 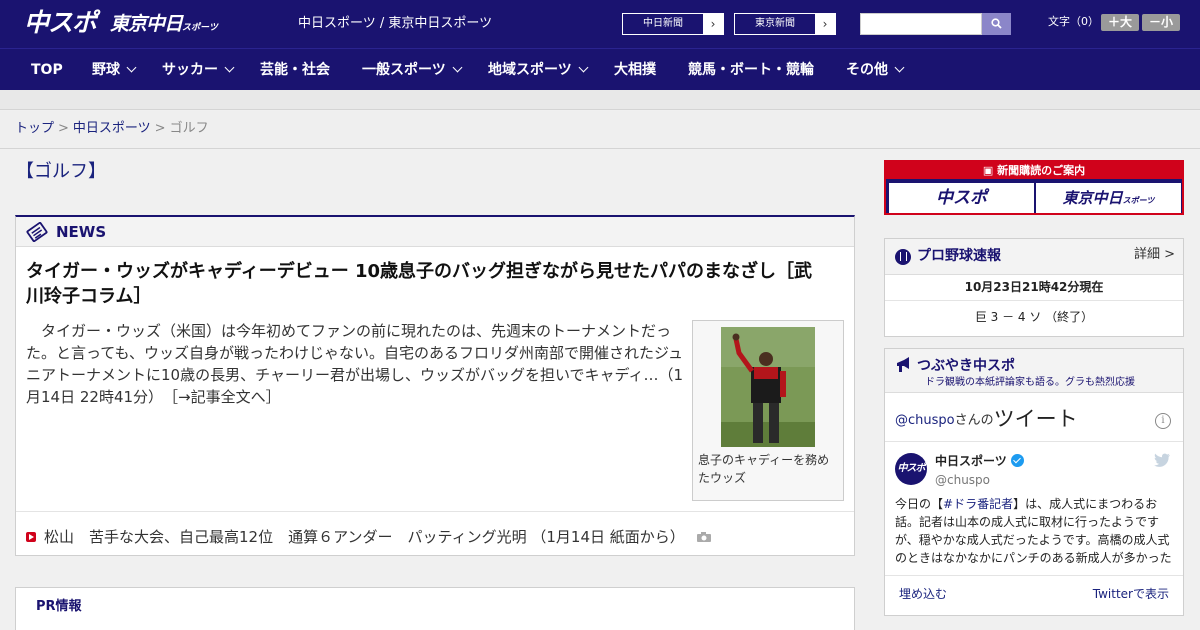 I want to click on twitter-footer-divider, so click(x=1034, y=575).